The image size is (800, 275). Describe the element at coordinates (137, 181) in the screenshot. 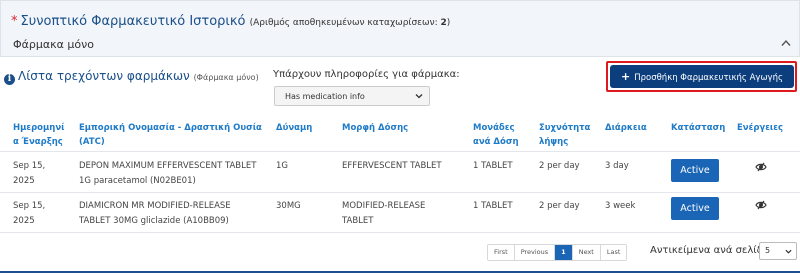

I see `cell-name-line2: 1G paracetamol (N02BE01)` at that location.